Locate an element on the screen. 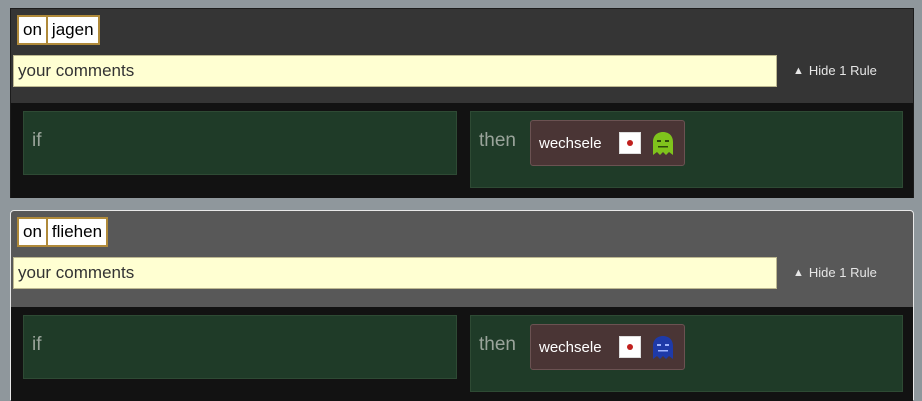  trigger-tag: on jagen is located at coordinates (58, 30).